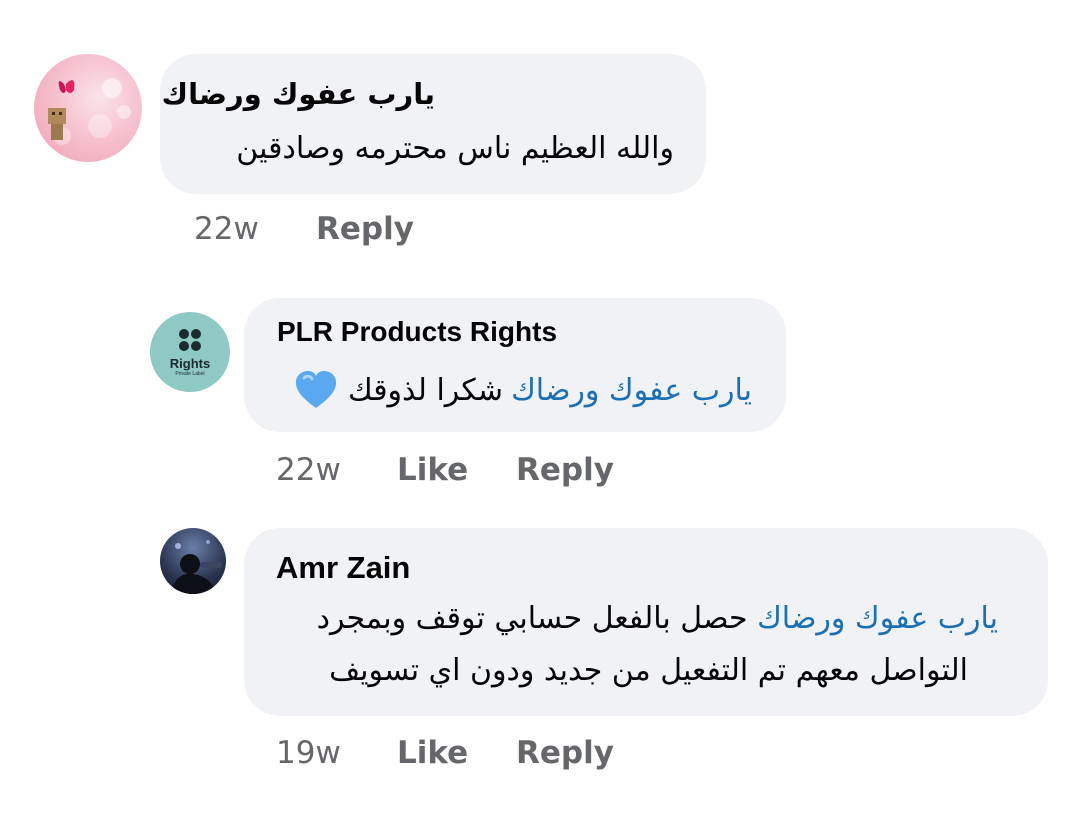  Describe the element at coordinates (298, 94) in the screenshot. I see `comment-author-1: يارب عفوك ورضاك` at that location.